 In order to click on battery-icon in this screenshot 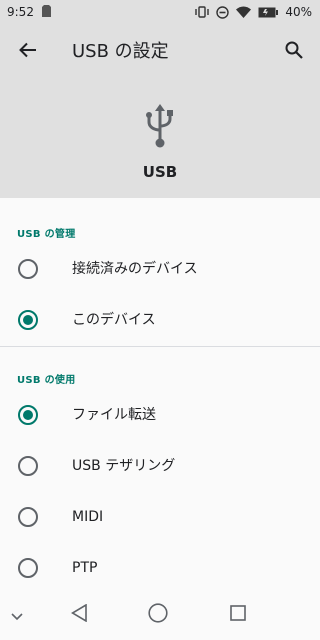, I will do `click(268, 12)`.